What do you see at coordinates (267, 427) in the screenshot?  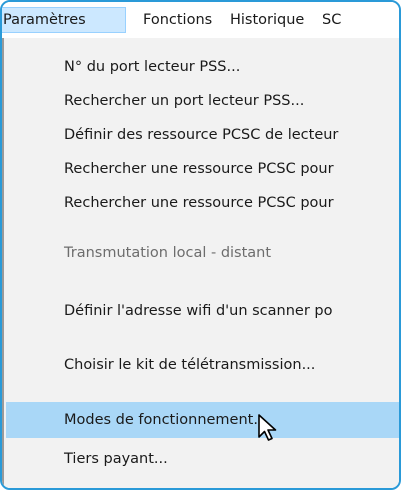 I see `mouse-pointer-icon` at bounding box center [267, 427].